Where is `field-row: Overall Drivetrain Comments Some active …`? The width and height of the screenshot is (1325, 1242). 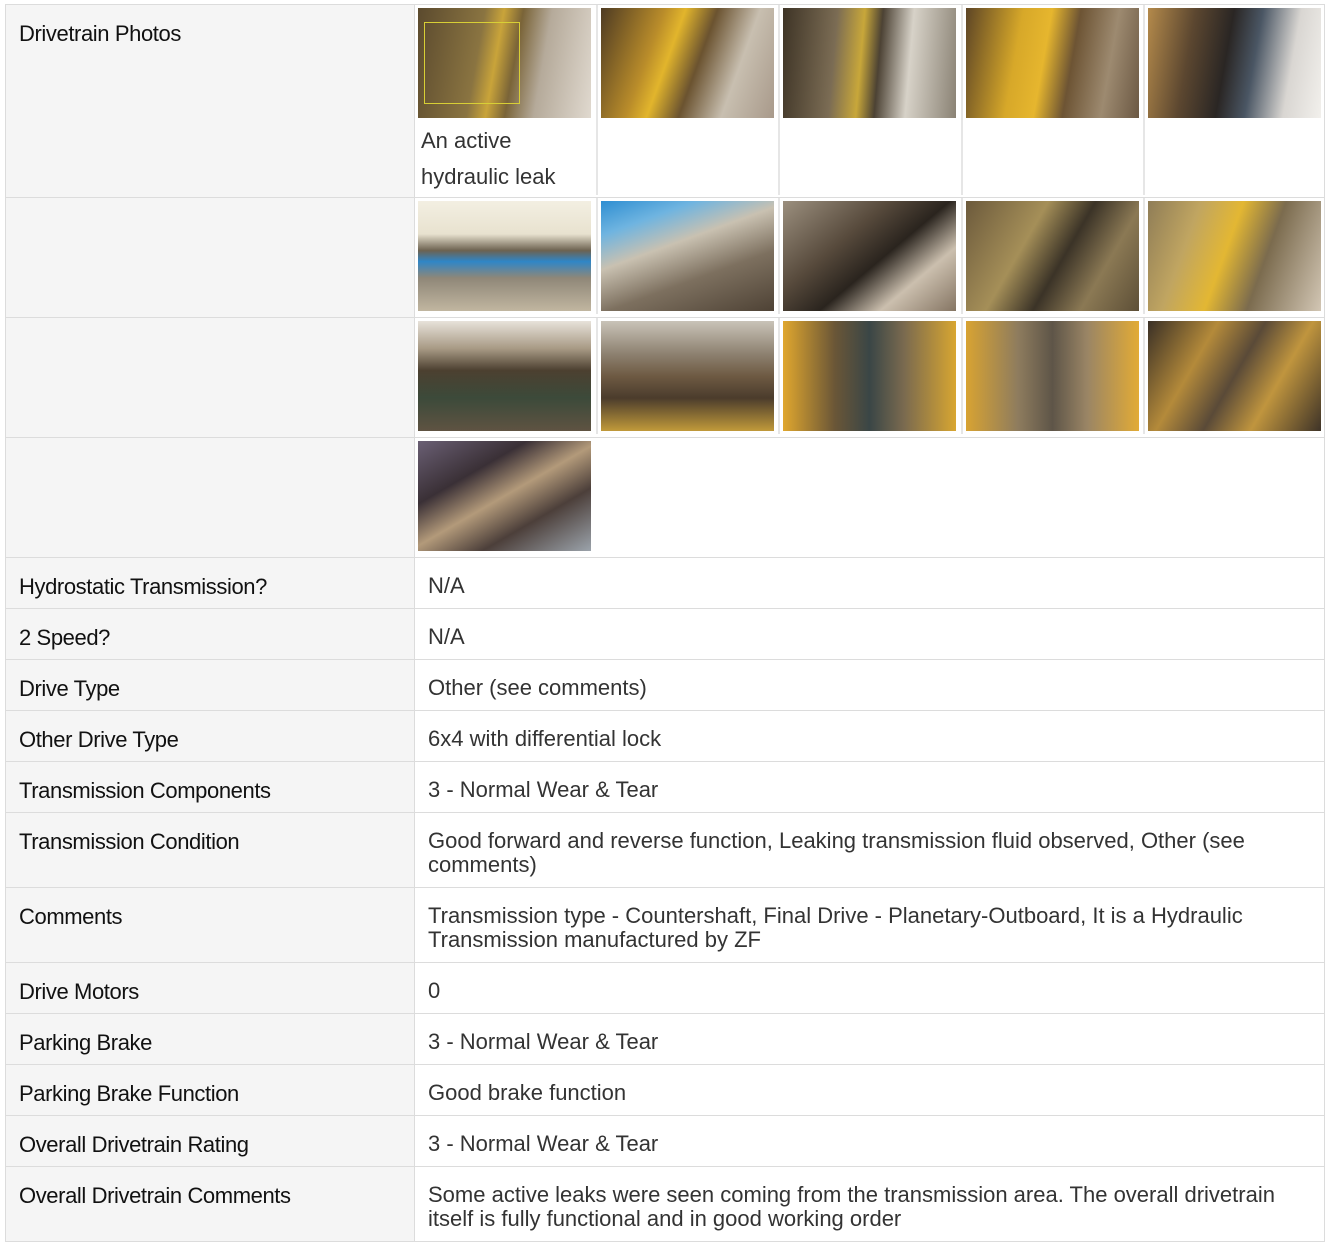
field-row: Overall Drivetrain Comments Some active … is located at coordinates (665, 1204).